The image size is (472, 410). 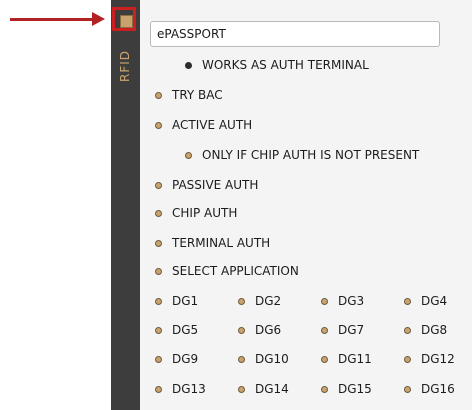 What do you see at coordinates (277, 65) in the screenshot?
I see `option-works-as-auth-terminal: WORKS AS AUTH TERMINAL` at bounding box center [277, 65].